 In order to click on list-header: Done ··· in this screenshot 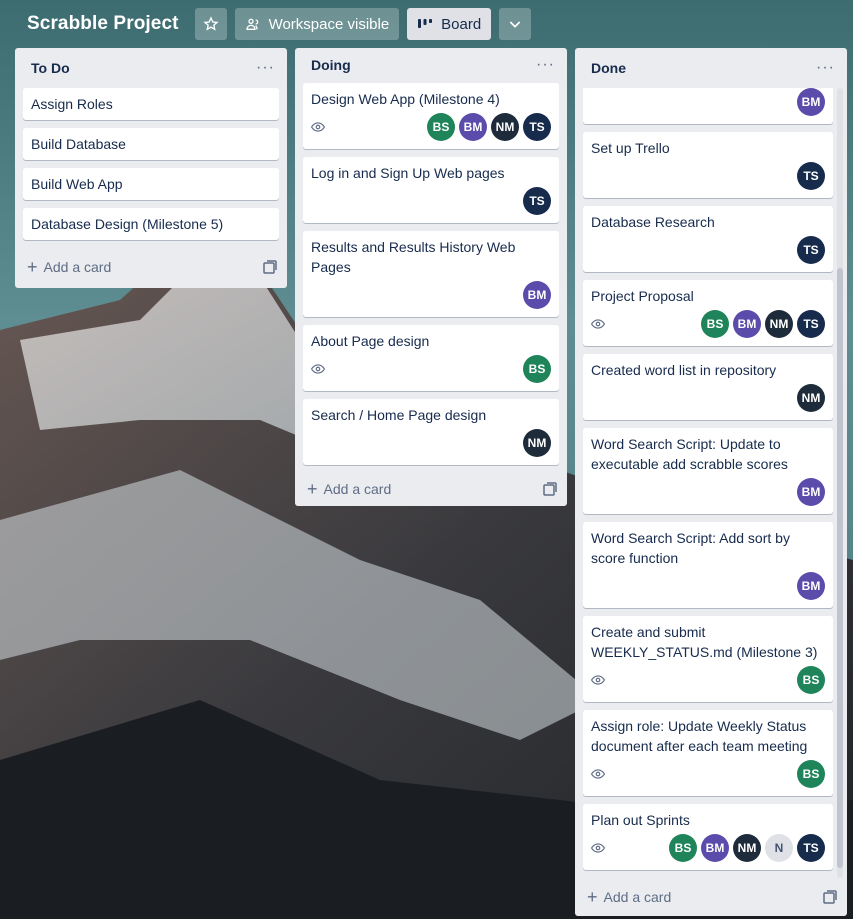, I will do `click(711, 68)`.